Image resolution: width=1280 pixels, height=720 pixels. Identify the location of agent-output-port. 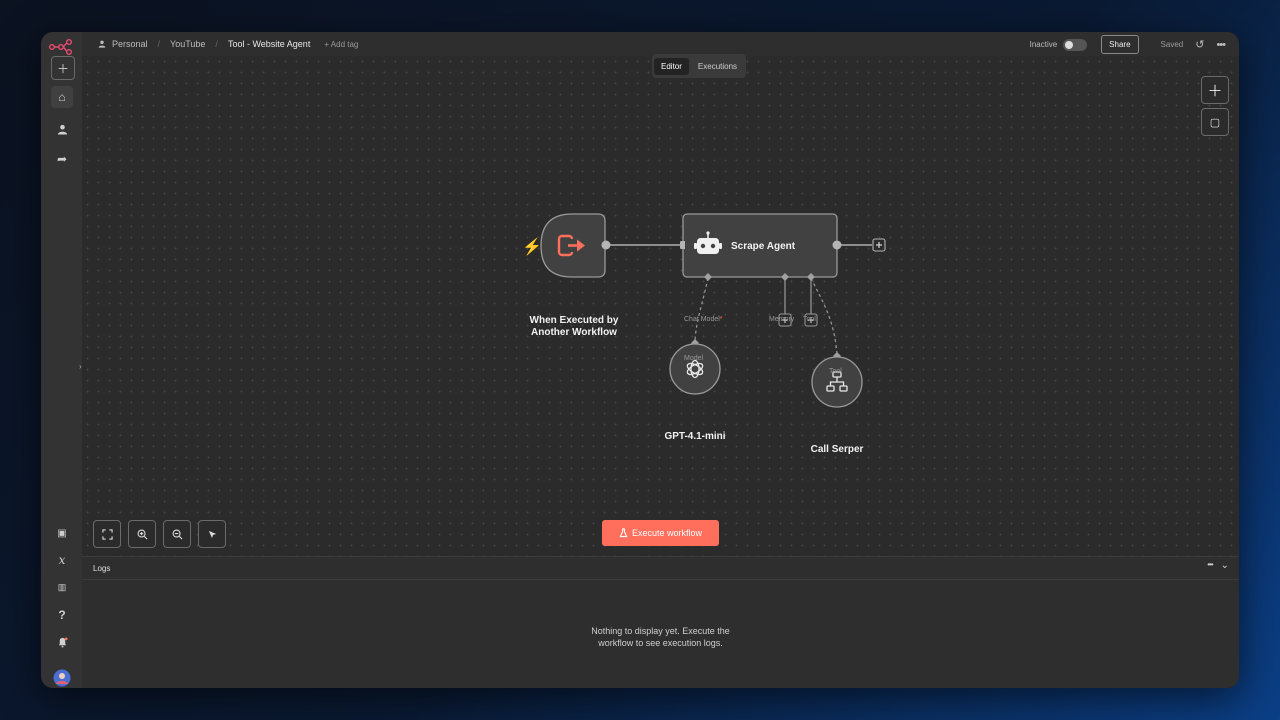
(837, 245).